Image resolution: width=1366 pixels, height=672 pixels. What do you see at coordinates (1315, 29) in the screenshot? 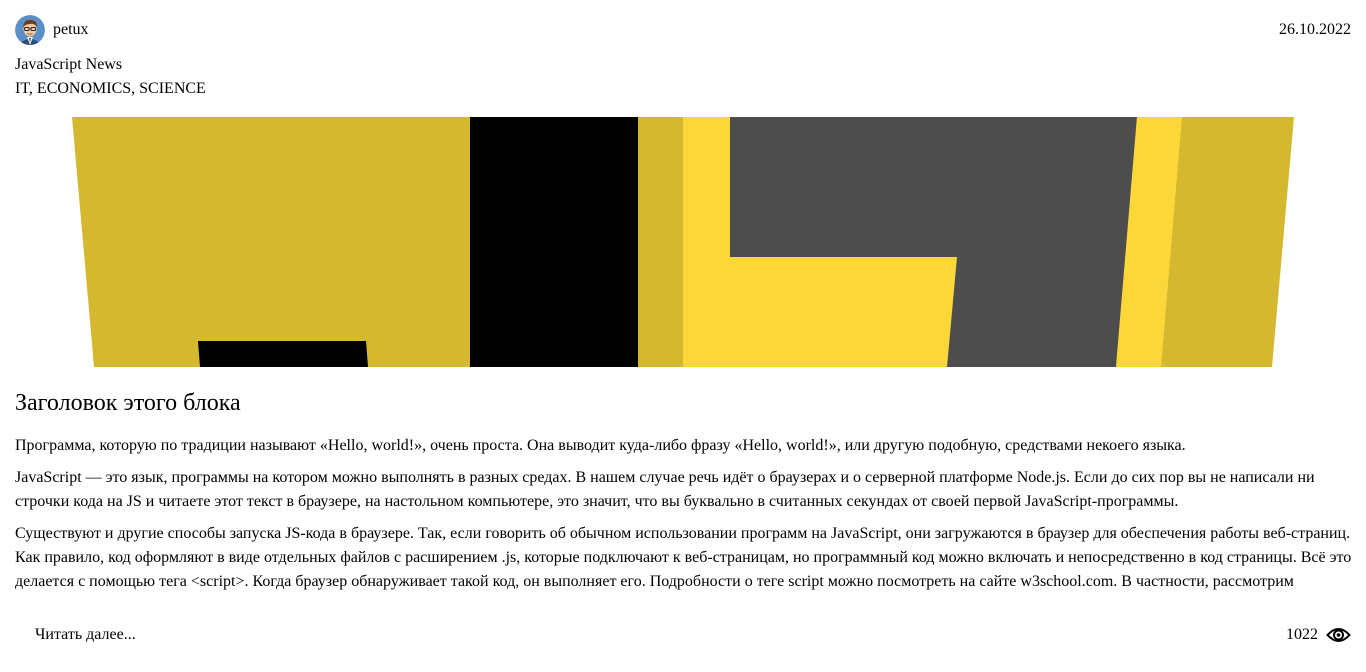
I see `post-date: 26.10.2022` at bounding box center [1315, 29].